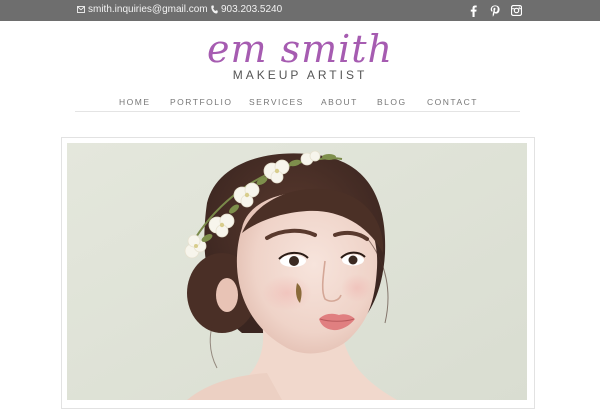 This screenshot has height=409, width=600. What do you see at coordinates (148, 9) in the screenshot?
I see `email-text: smith.inquiries@gmail.com` at bounding box center [148, 9].